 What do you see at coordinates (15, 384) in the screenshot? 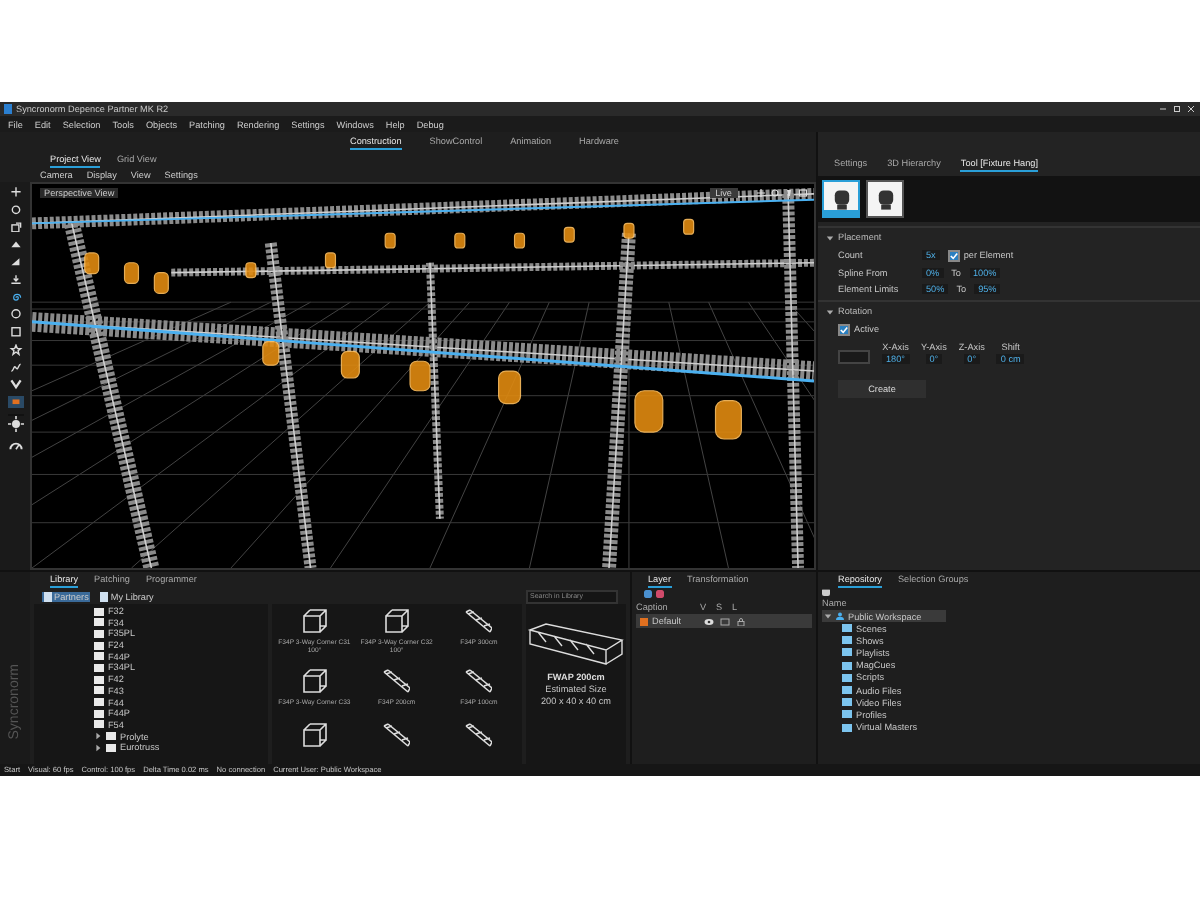
I see `chevron-icon` at bounding box center [15, 384].